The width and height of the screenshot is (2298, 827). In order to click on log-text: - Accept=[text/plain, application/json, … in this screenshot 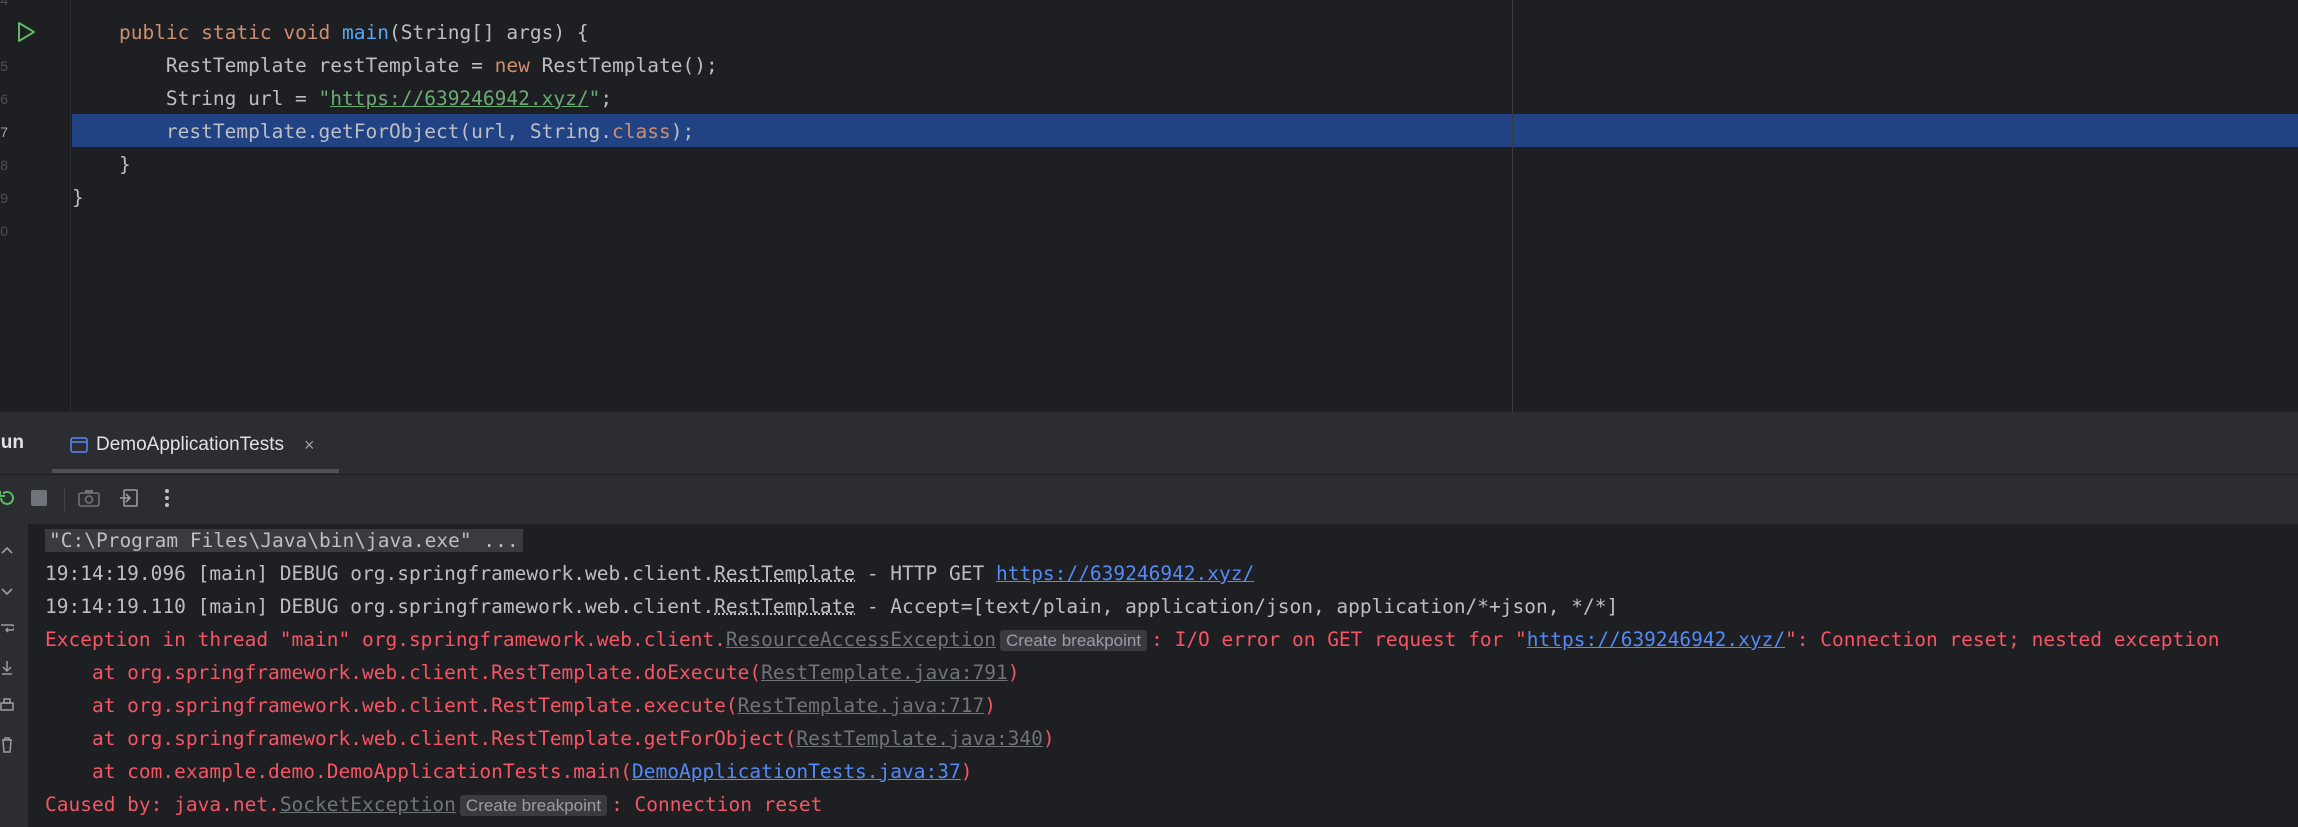, I will do `click(1237, 606)`.